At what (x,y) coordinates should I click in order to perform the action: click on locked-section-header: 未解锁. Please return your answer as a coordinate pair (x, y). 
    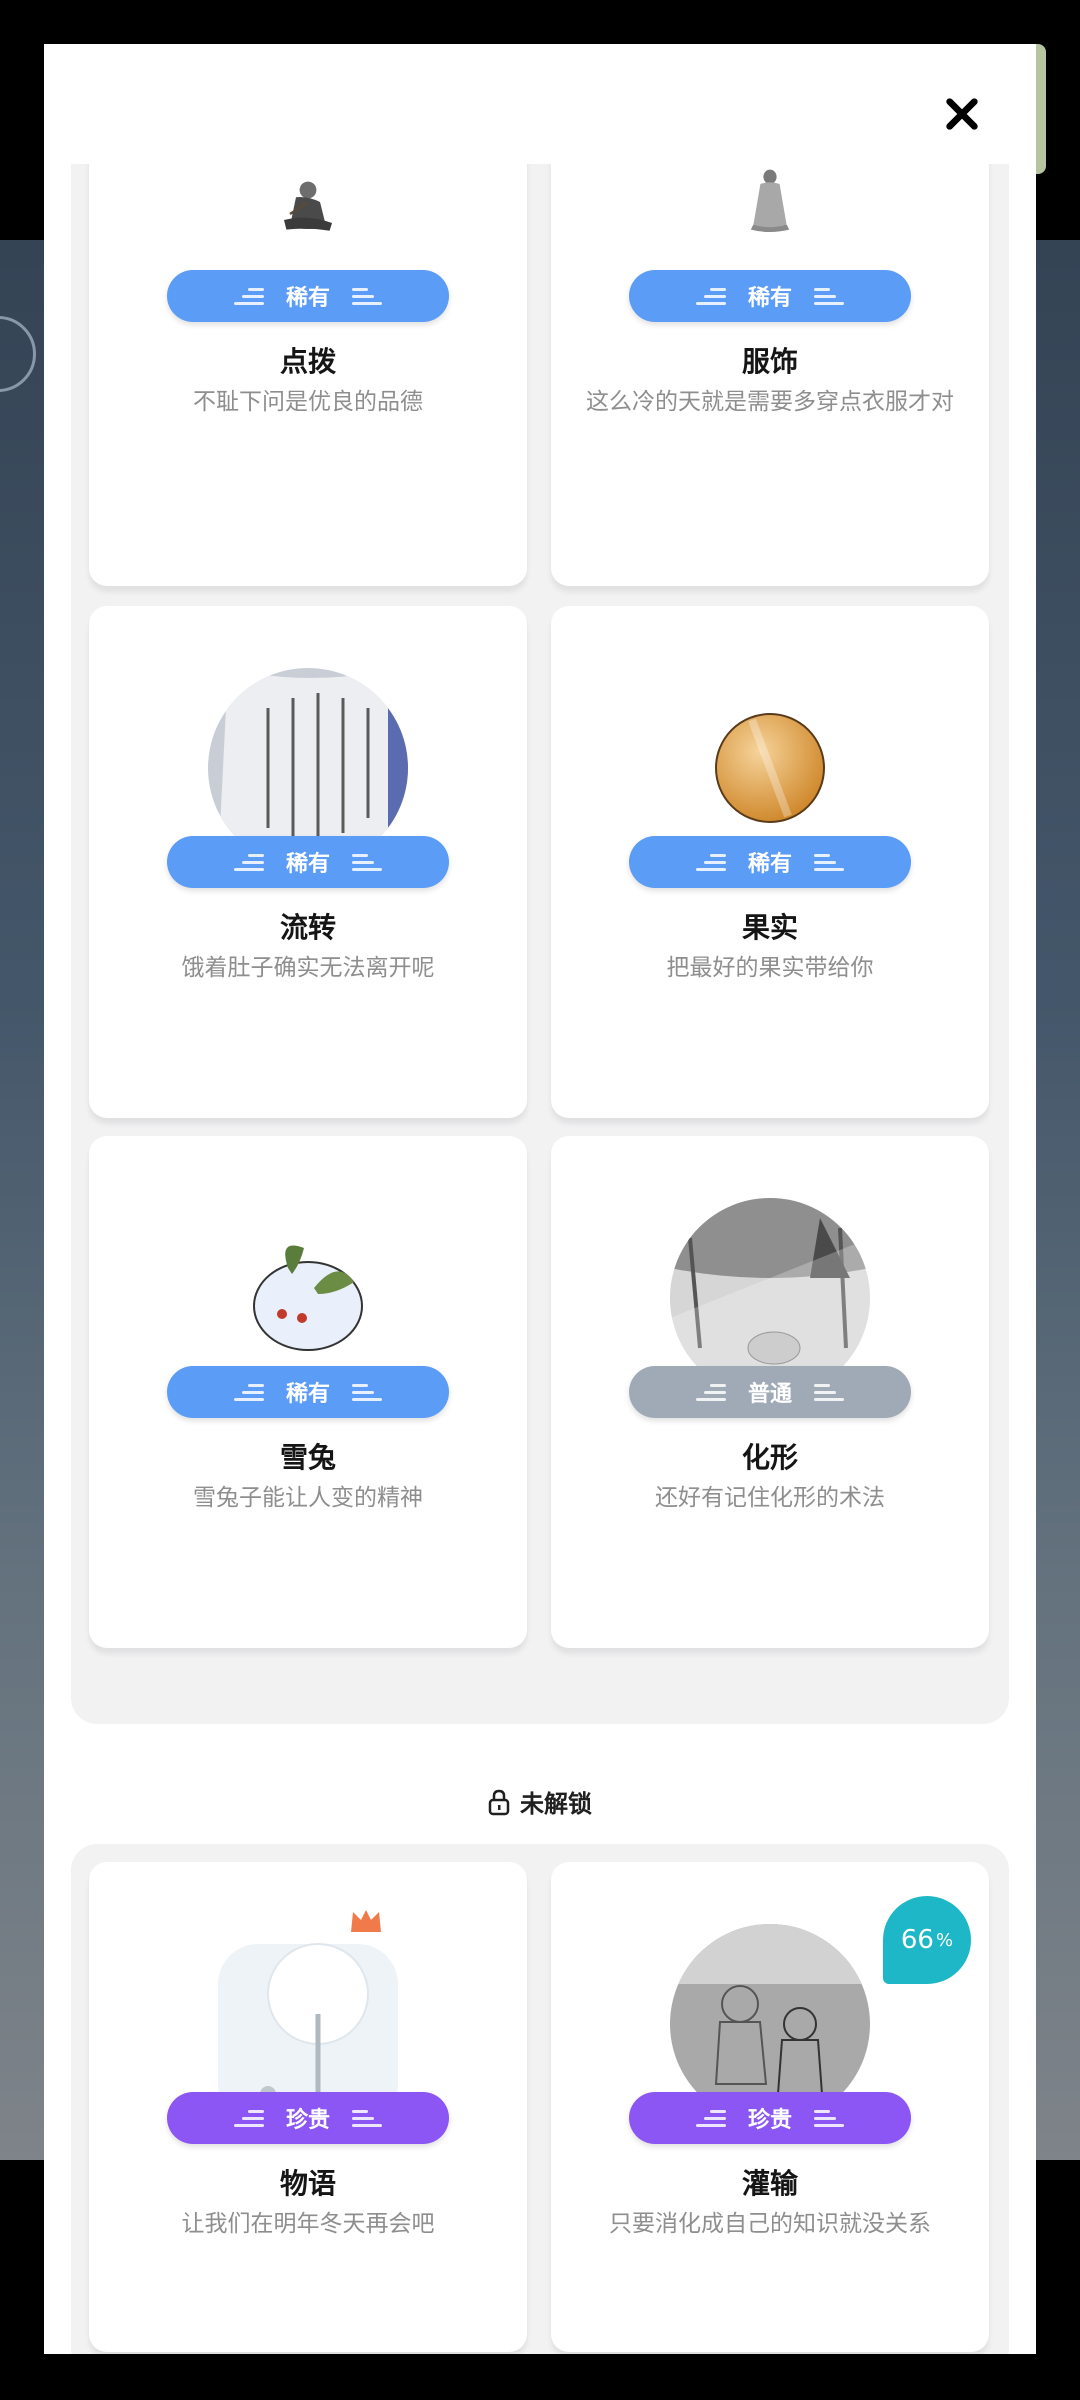
    Looking at the image, I should click on (540, 1801).